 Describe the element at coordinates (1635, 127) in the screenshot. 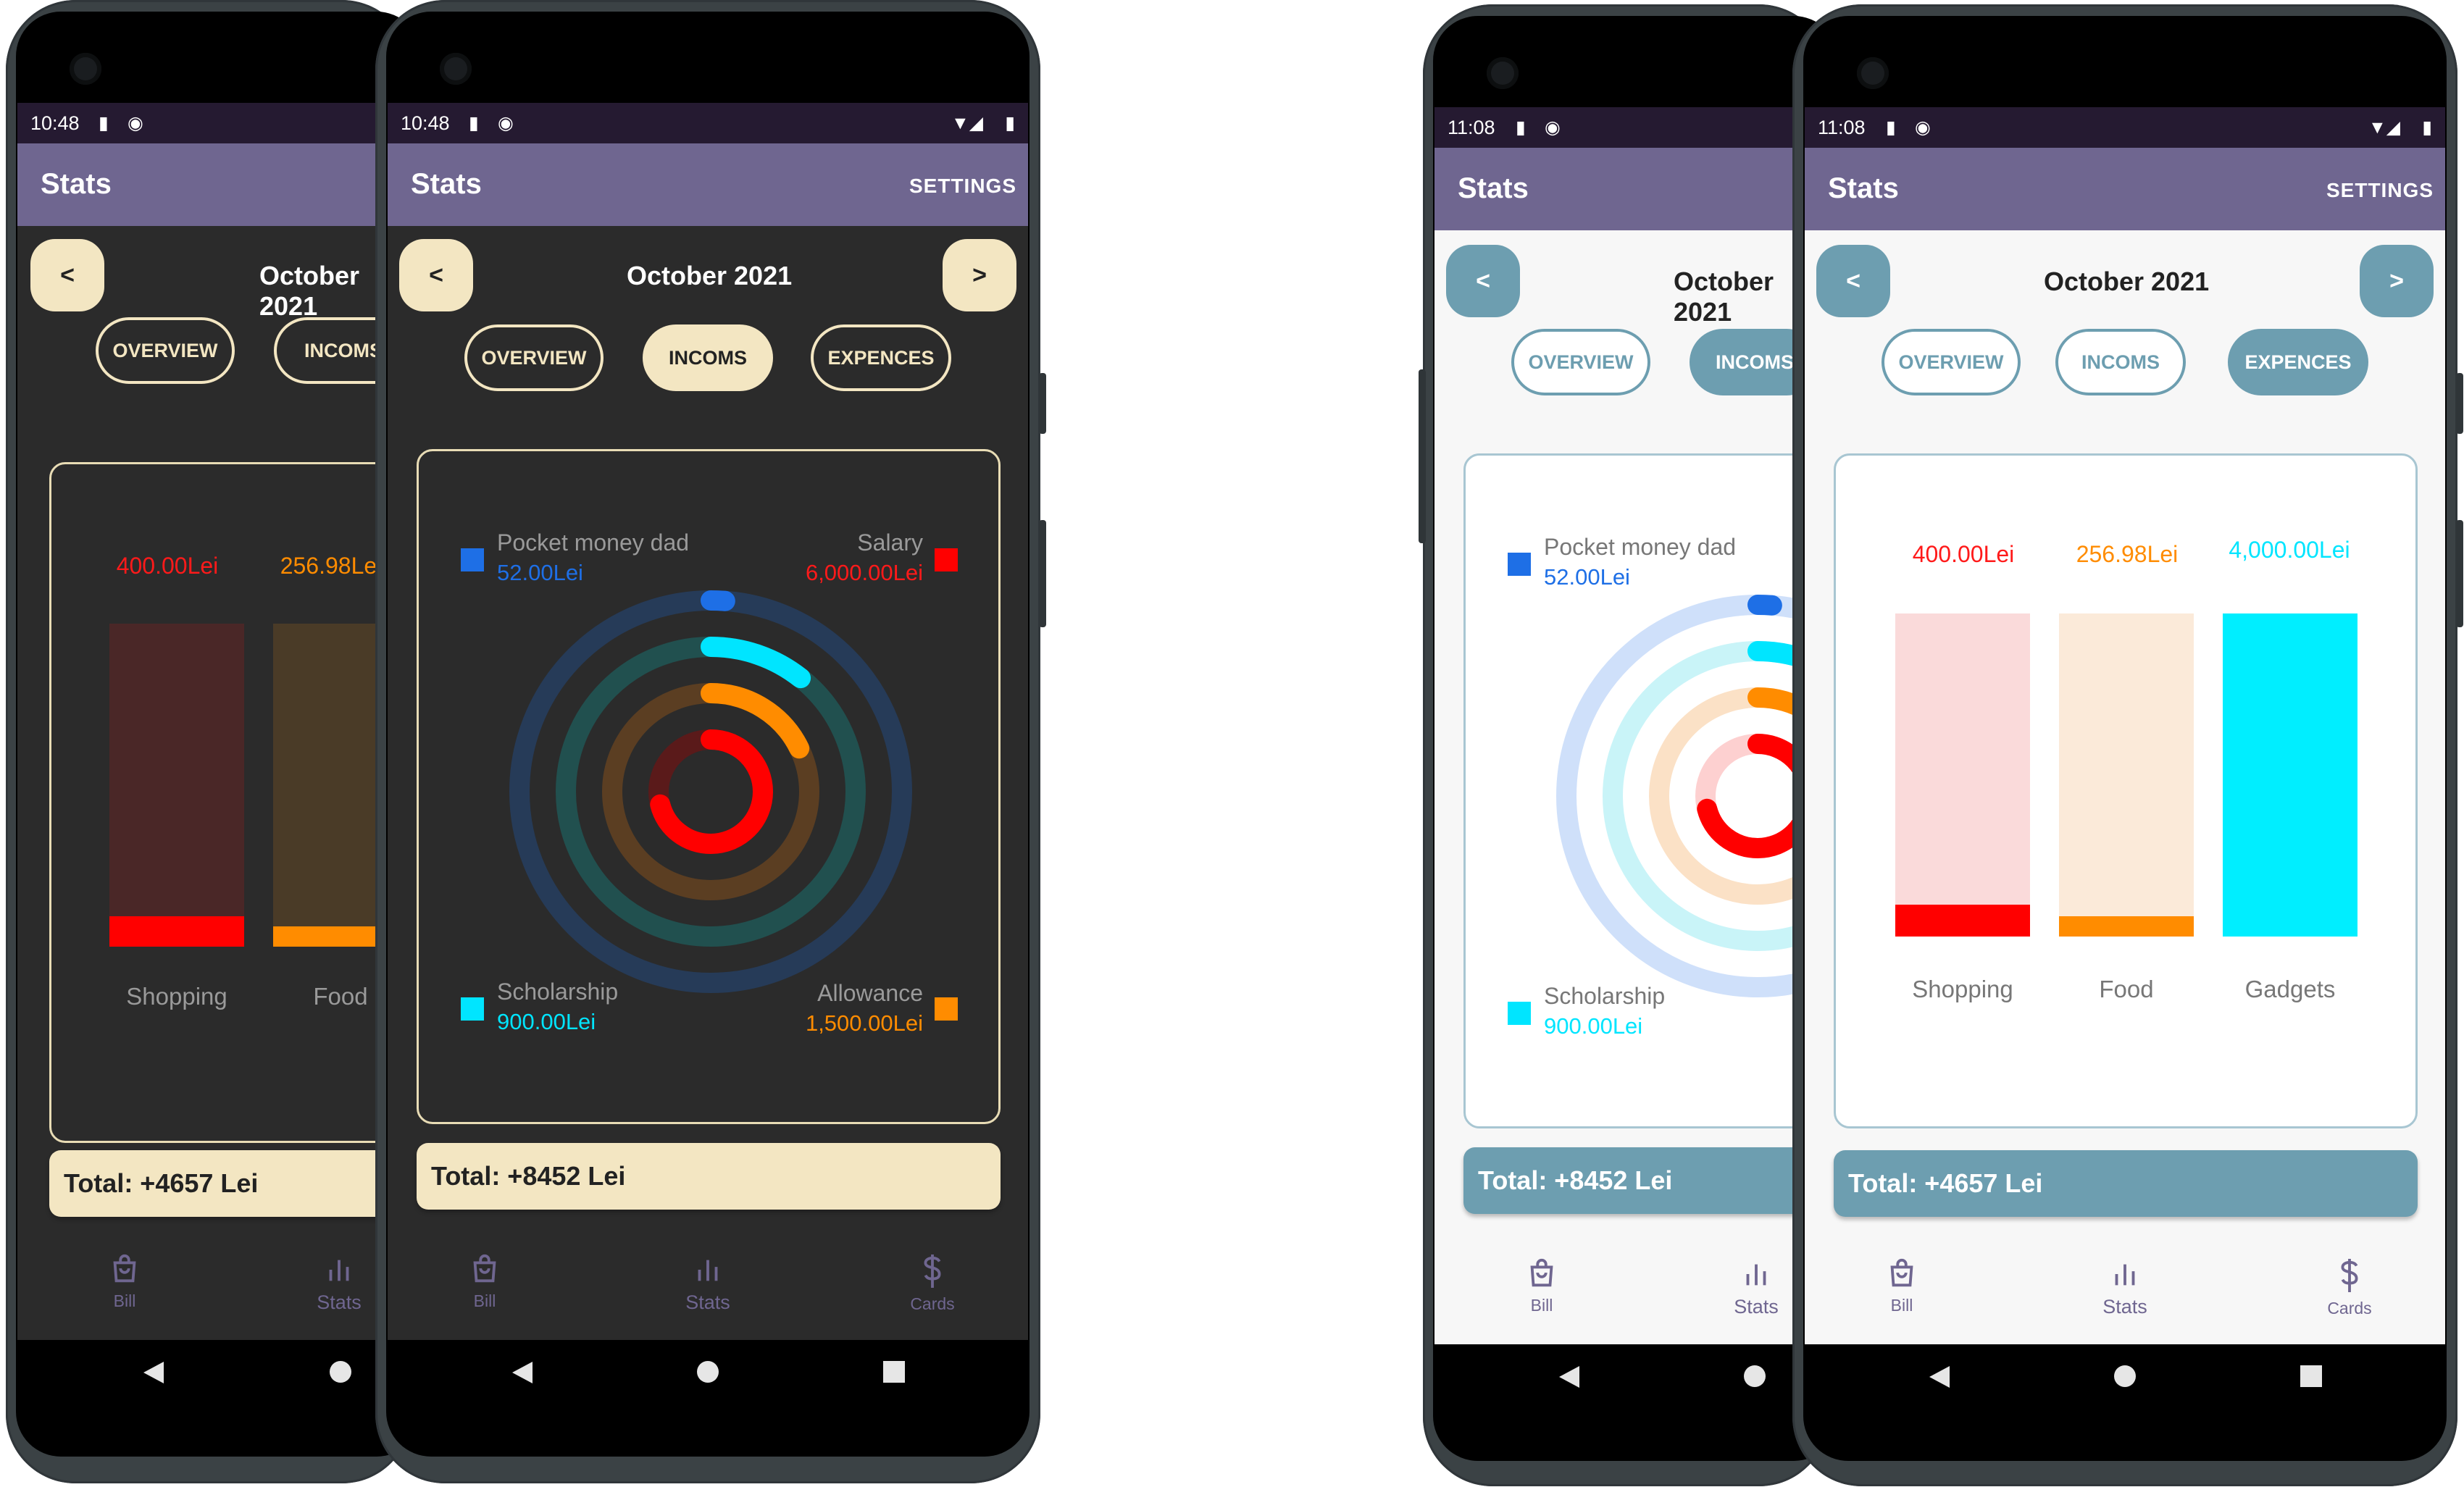

I see `status-bar: 11:08 ▮ ◉` at that location.